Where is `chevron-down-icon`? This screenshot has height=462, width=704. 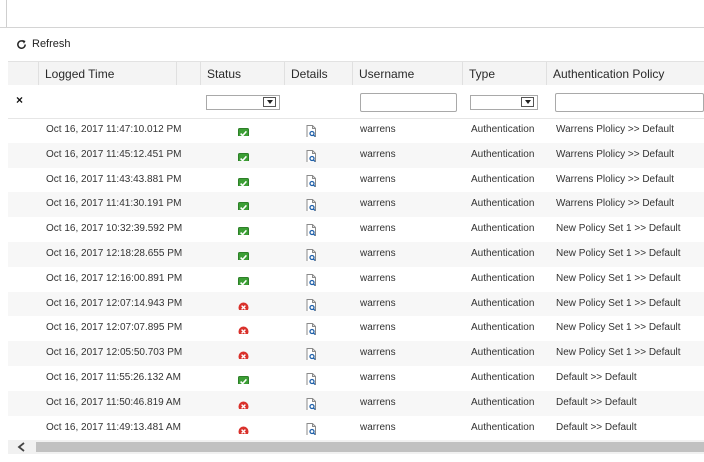
chevron-down-icon is located at coordinates (527, 102).